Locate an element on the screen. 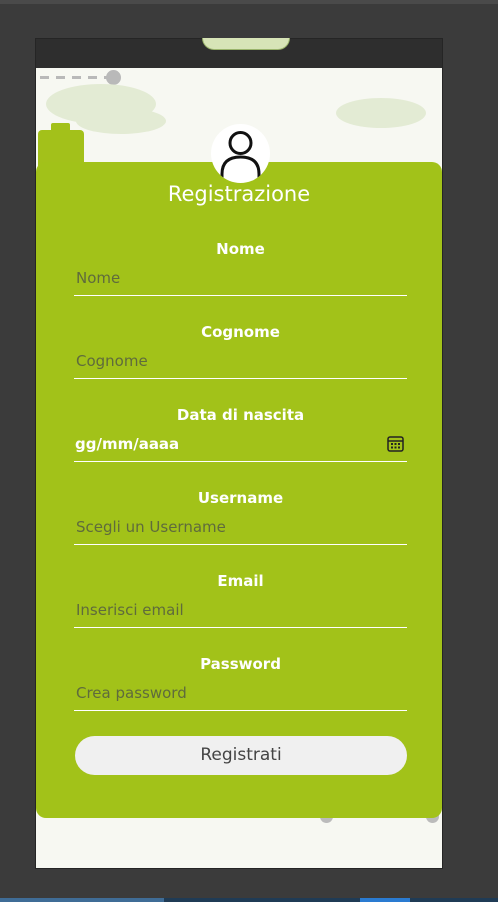 Image resolution: width=498 pixels, height=902 pixels. user-icon is located at coordinates (240, 153).